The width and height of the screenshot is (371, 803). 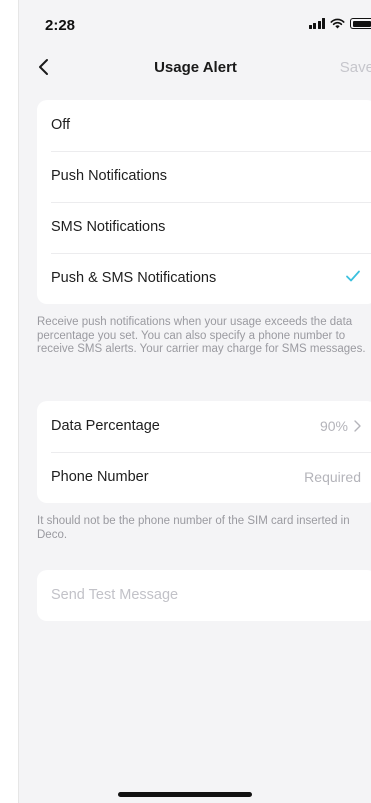 I want to click on signal-icon, so click(x=316, y=23).